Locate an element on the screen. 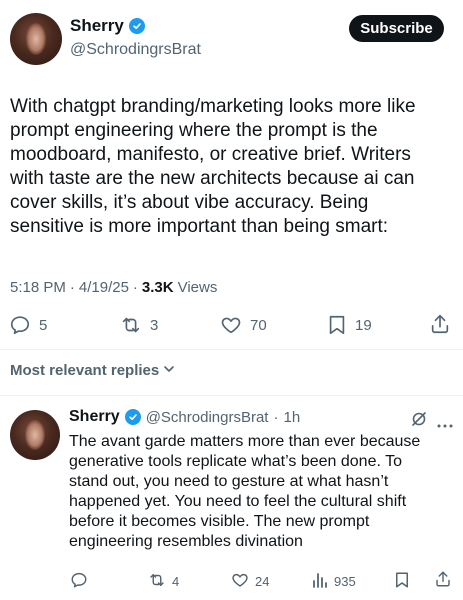  bar-chart-icon is located at coordinates (320, 581).